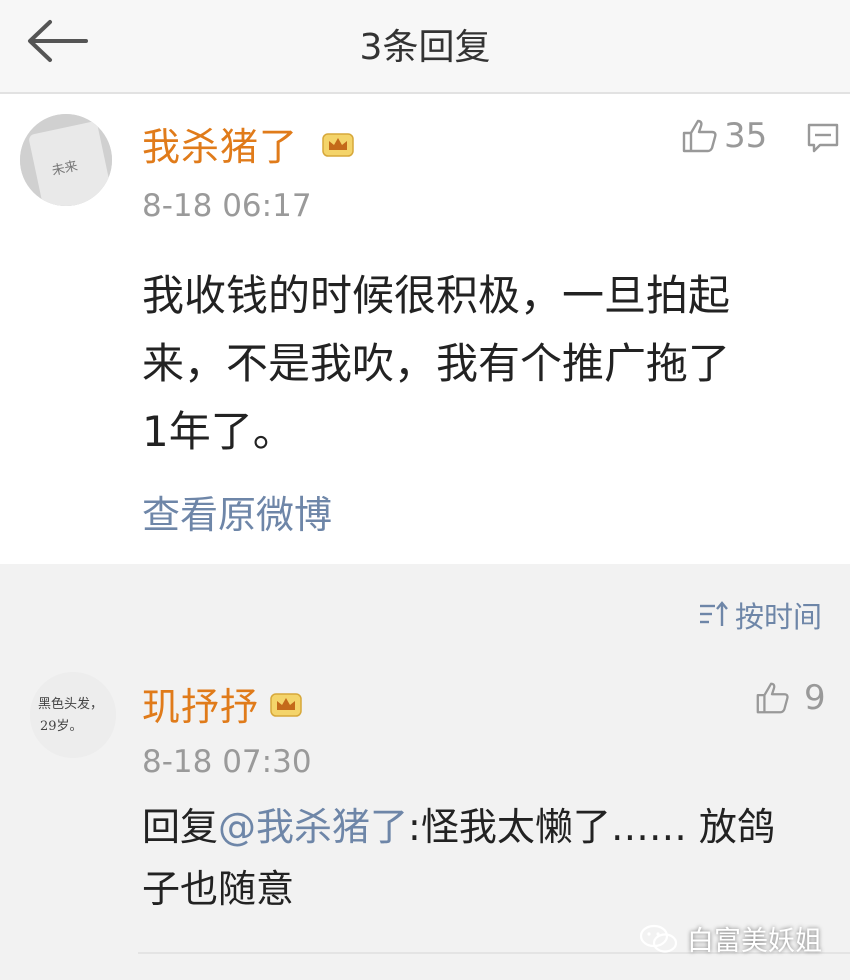 Image resolution: width=850 pixels, height=980 pixels. I want to click on view-original-link: 查看原微博, so click(237, 511).